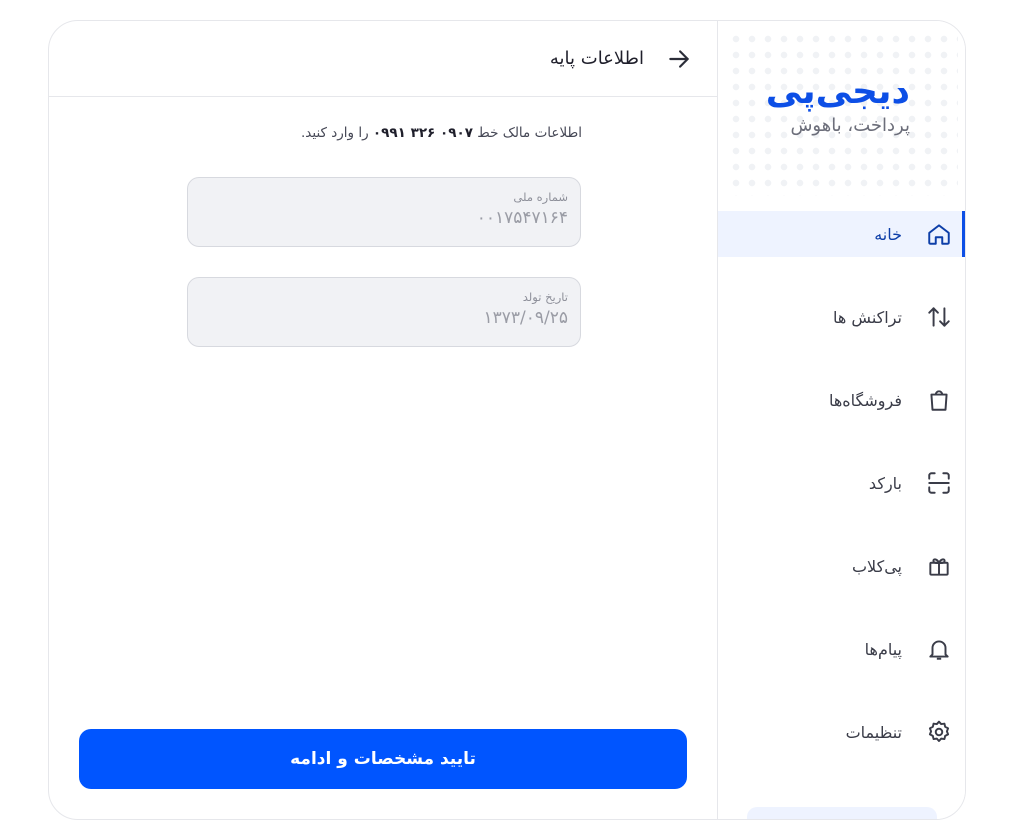 This screenshot has height=836, width=1021. Describe the element at coordinates (841, 649) in the screenshot. I see `sidebar-item-messages: پیام‌ها` at that location.